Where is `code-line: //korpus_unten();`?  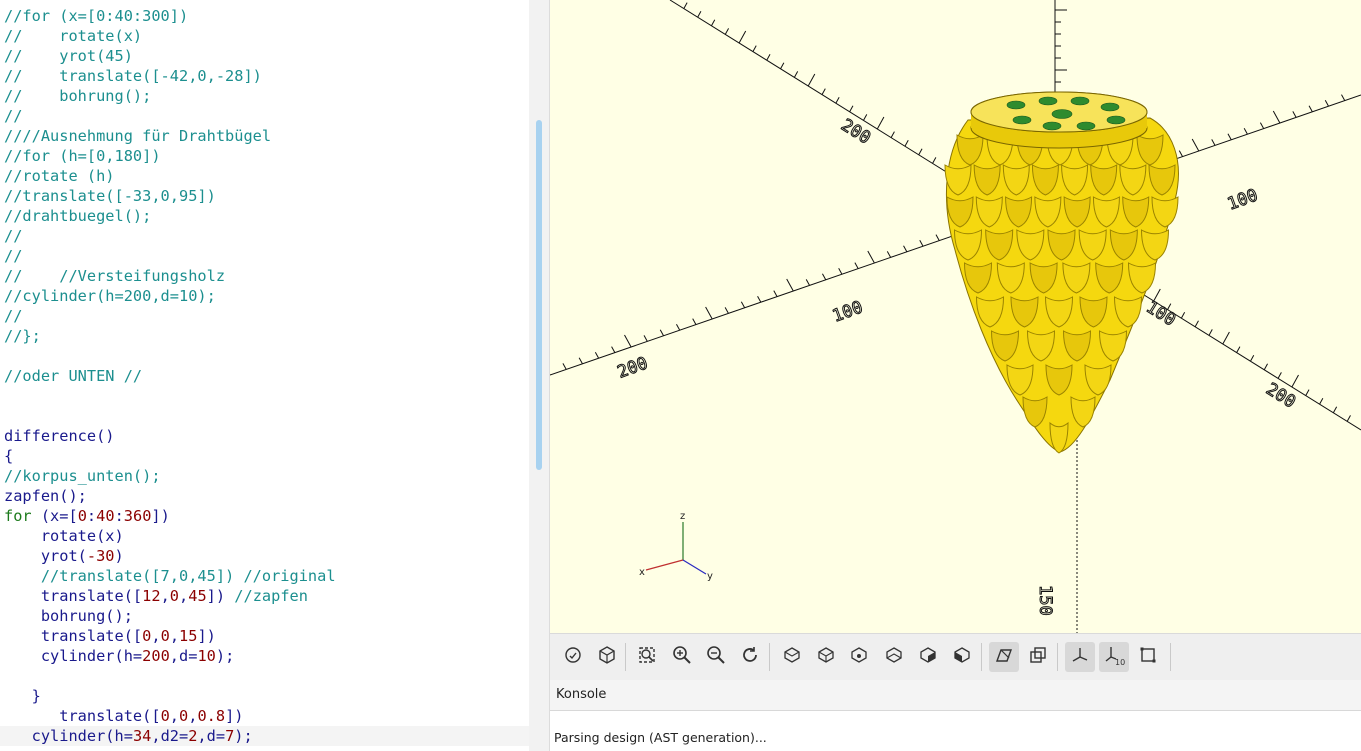
code-line: //korpus_unten(); is located at coordinates (82, 476).